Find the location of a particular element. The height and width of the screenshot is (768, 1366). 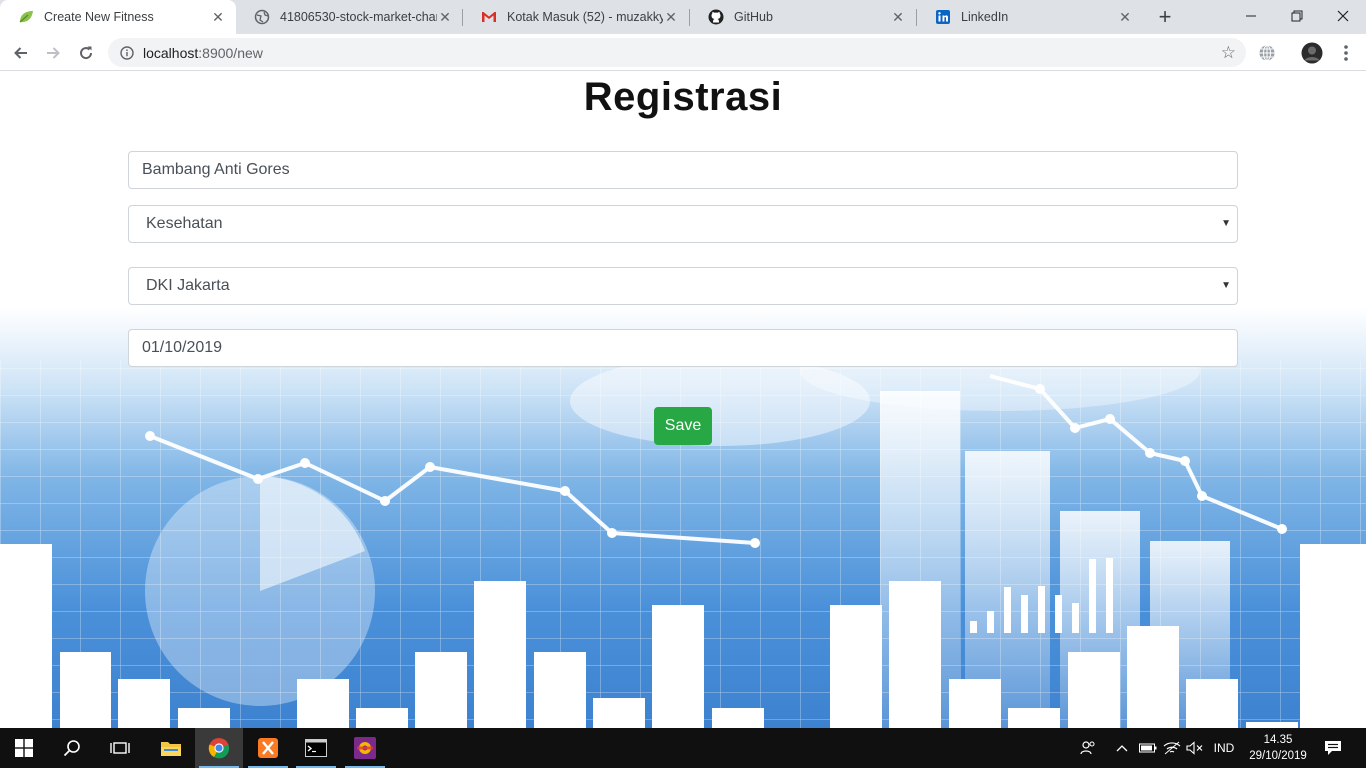

arrow-right-icon is located at coordinates (53, 53).